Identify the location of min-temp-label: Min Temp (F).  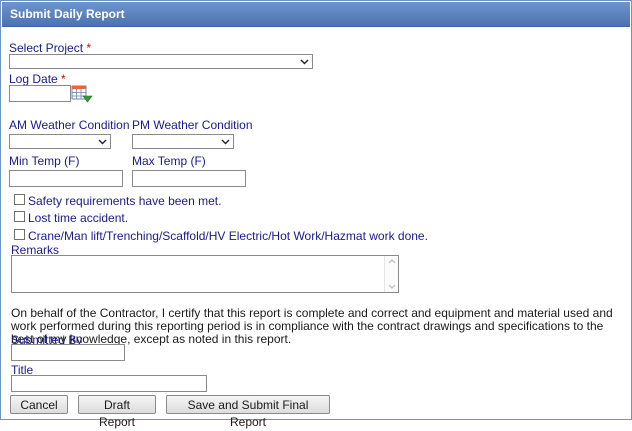
(44, 161).